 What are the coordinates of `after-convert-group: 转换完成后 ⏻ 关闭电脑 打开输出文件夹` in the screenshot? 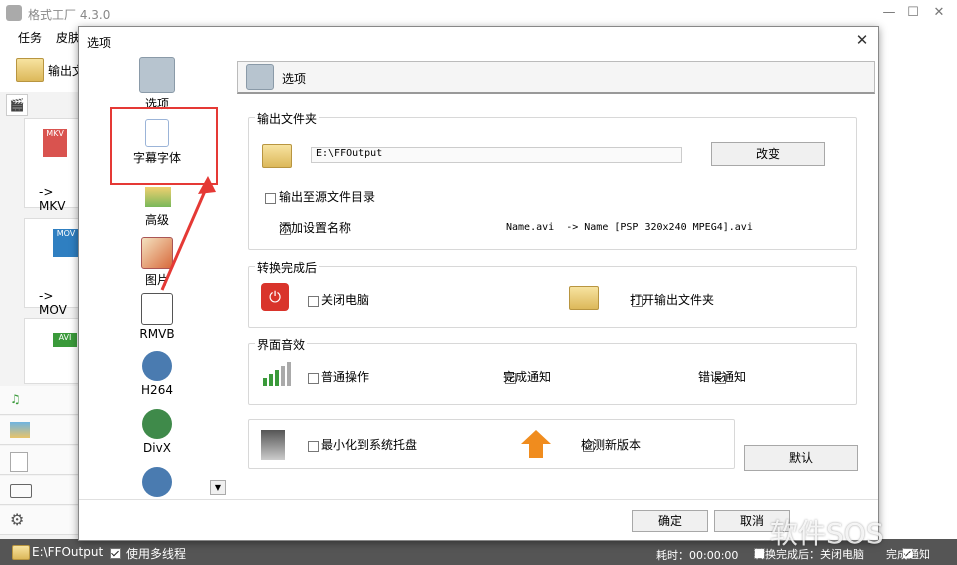 It's located at (552, 293).